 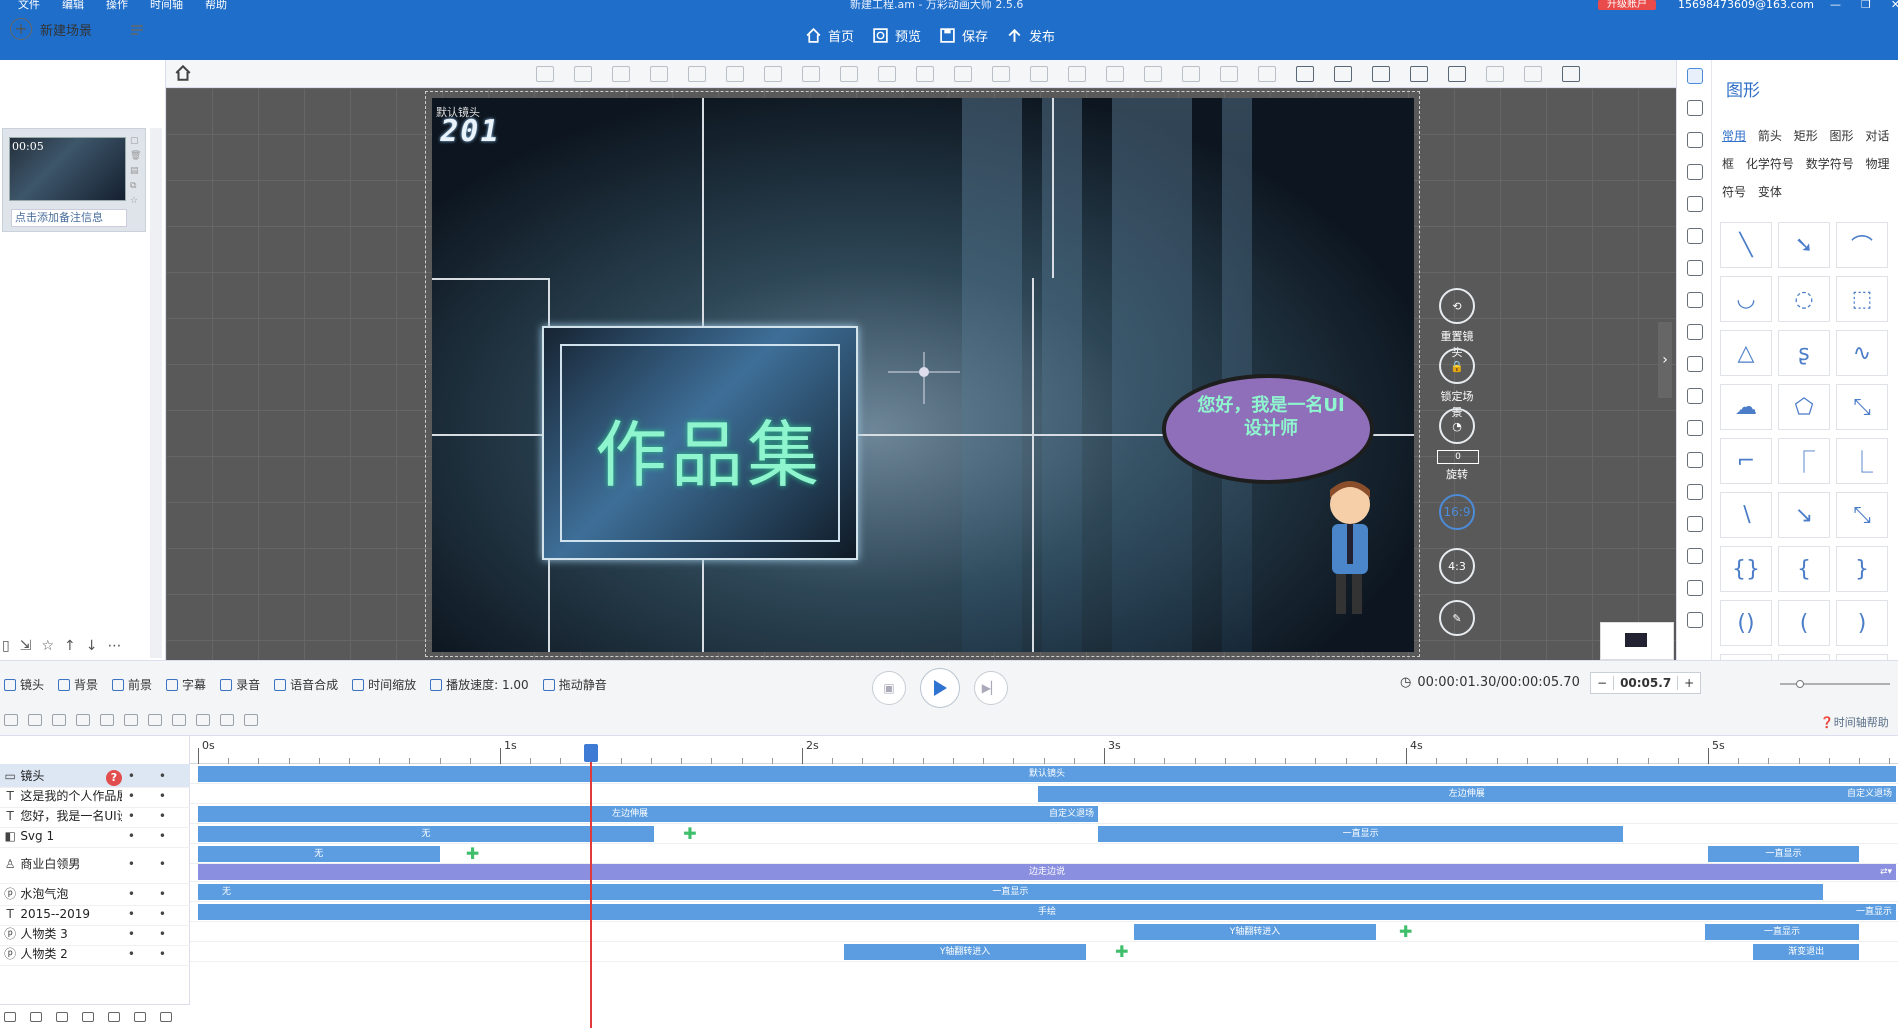 I want to click on bubble-category-icon, so click(x=1695, y=268).